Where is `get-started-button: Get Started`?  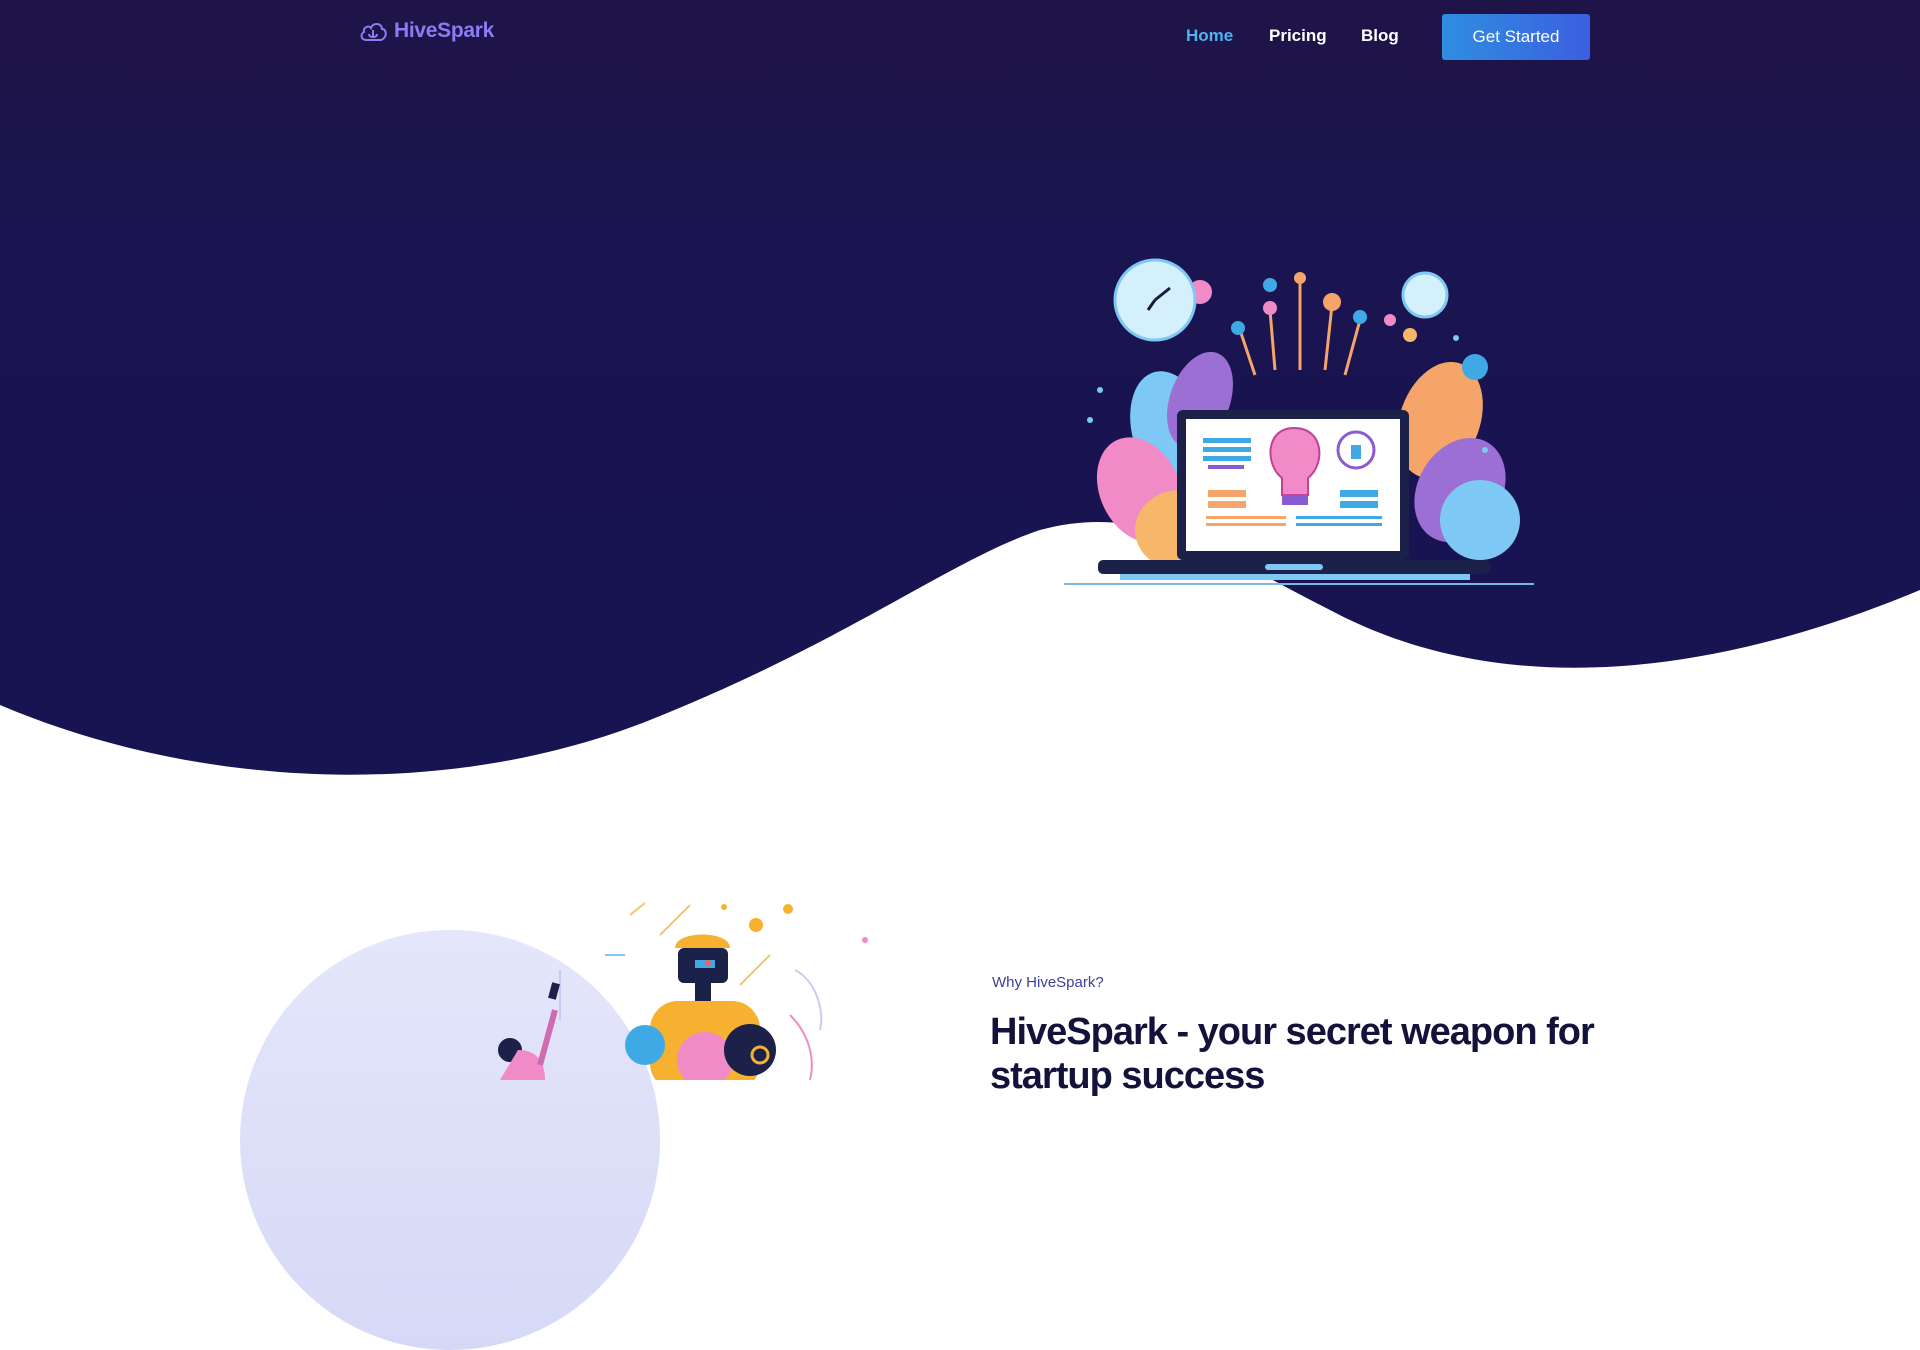 get-started-button: Get Started is located at coordinates (1516, 37).